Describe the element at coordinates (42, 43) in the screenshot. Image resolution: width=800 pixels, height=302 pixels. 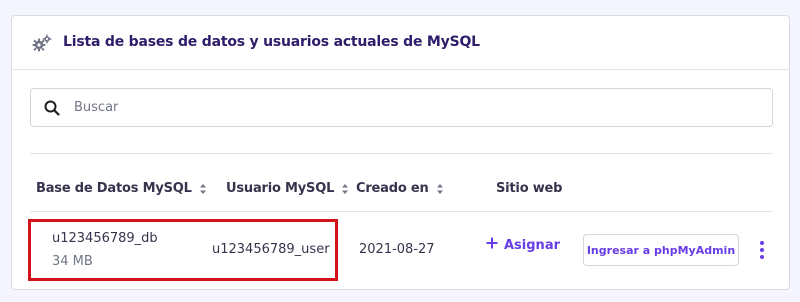
I see `gears-icon` at that location.